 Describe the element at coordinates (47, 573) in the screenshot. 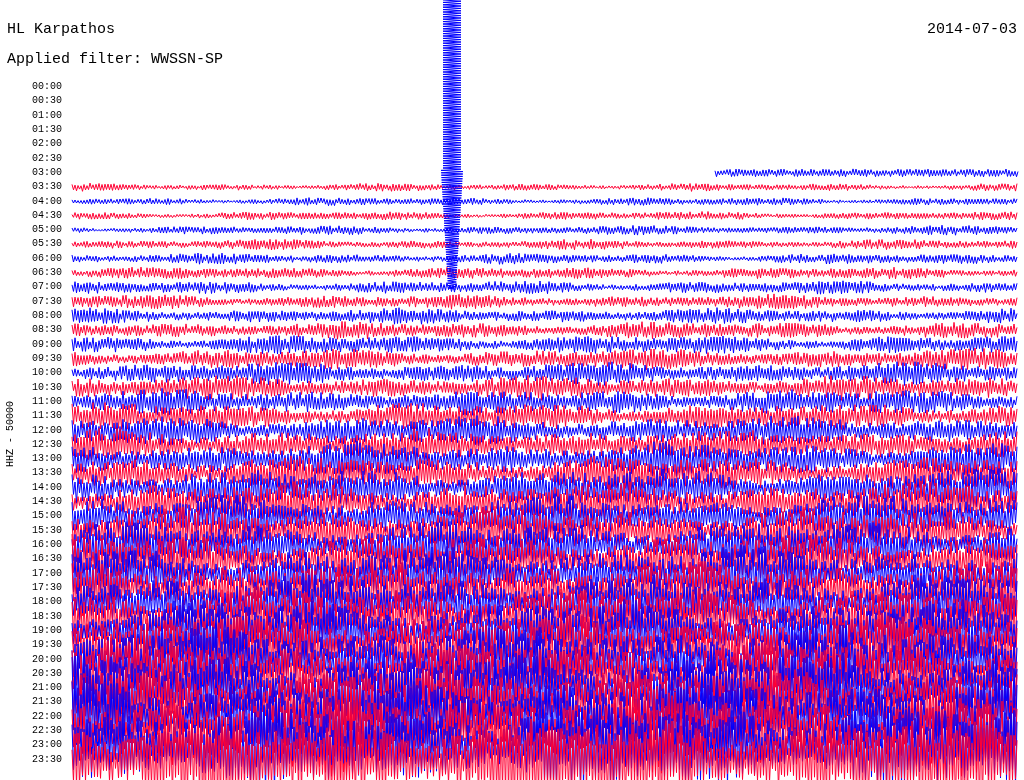

I see `time-label: 17:00` at that location.